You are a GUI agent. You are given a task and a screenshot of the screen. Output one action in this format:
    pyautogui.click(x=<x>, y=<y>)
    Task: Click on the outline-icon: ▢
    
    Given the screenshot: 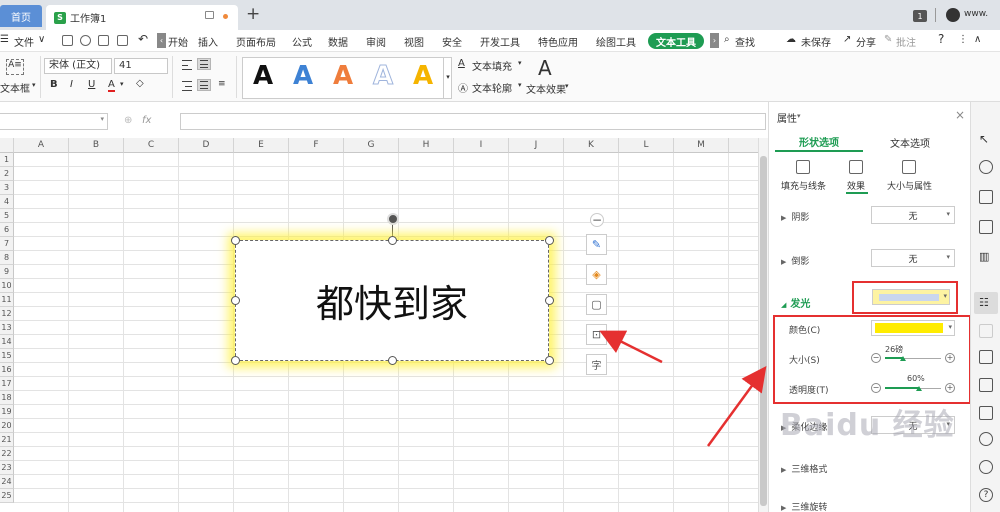 What is the action you would take?
    pyautogui.click(x=596, y=304)
    